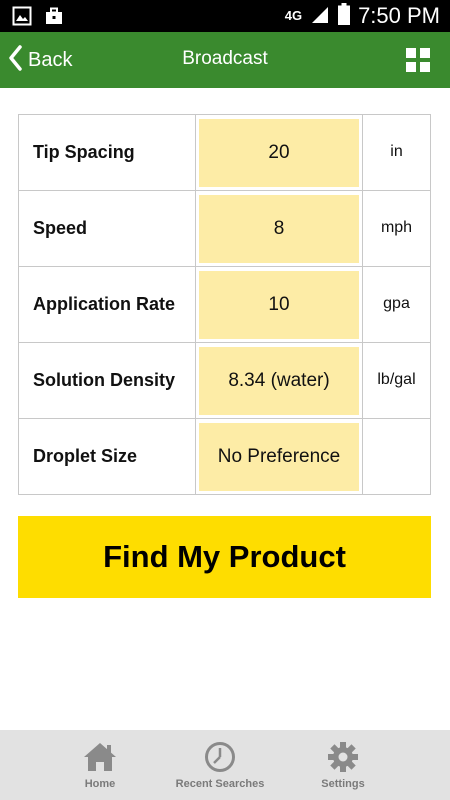 The image size is (450, 800). Describe the element at coordinates (293, 15) in the screenshot. I see `network-indicator: 4G` at that location.